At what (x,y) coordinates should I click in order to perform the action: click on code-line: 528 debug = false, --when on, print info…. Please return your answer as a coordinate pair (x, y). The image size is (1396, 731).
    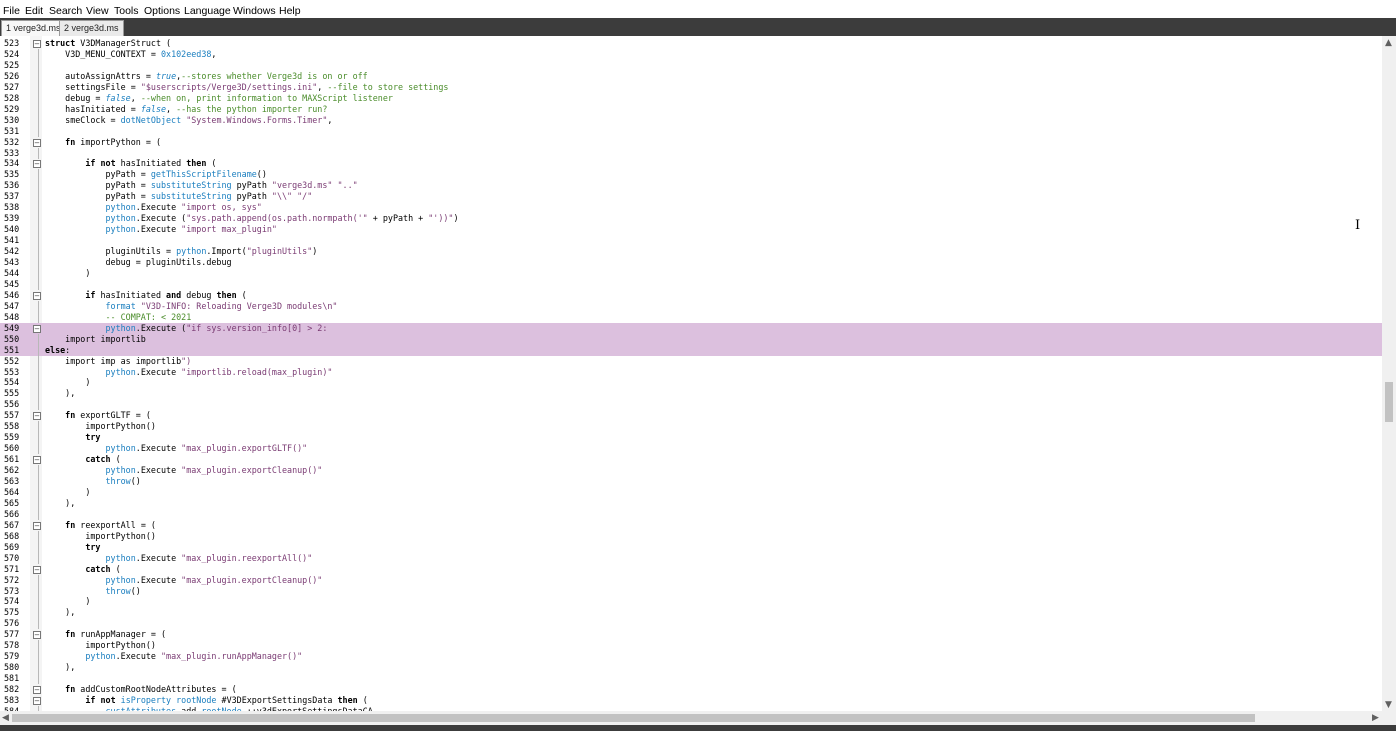
    Looking at the image, I should click on (691, 98).